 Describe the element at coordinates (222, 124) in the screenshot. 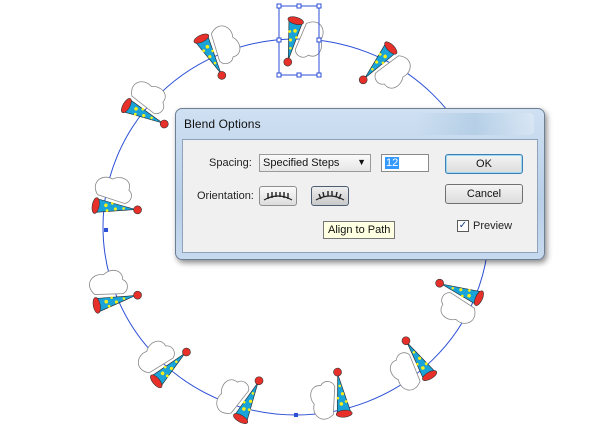

I see `dialog-title: Blend Options` at that location.